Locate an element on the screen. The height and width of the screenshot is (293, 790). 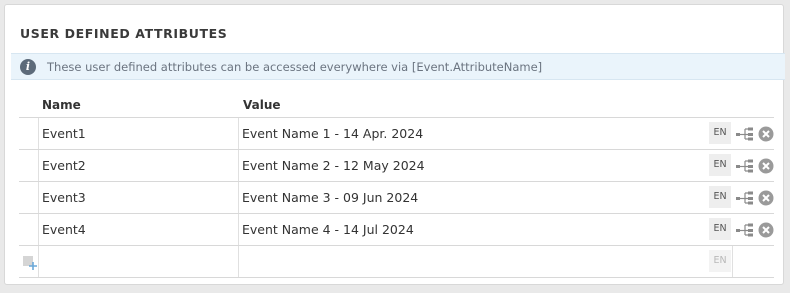
name-cell: Event2 is located at coordinates (139, 165).